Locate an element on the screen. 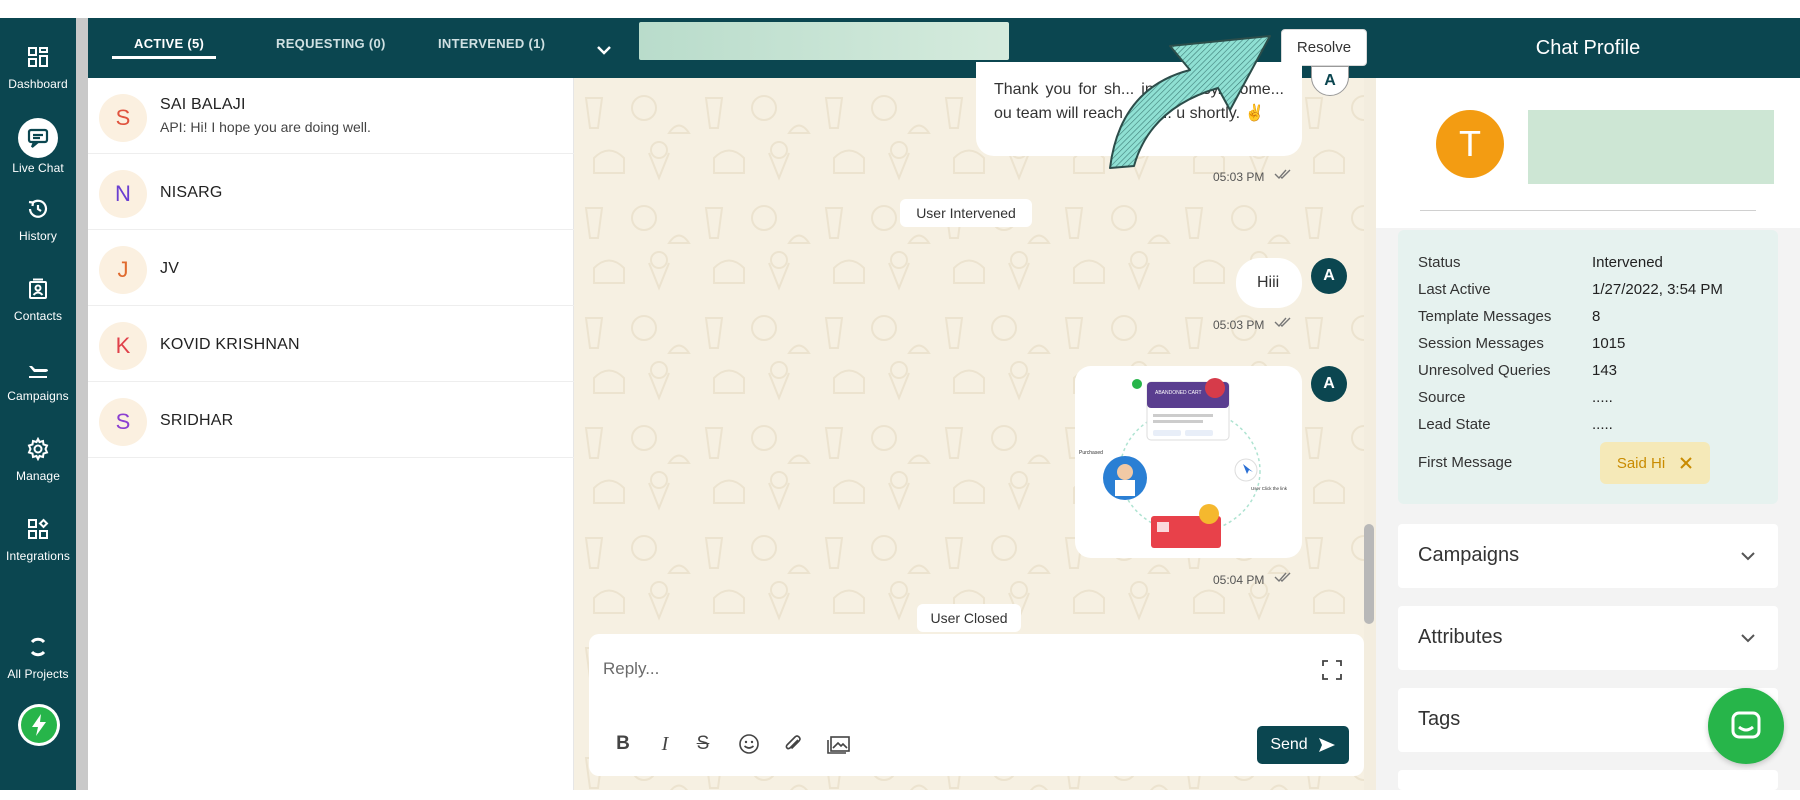  info-label: First Message is located at coordinates (1465, 462).